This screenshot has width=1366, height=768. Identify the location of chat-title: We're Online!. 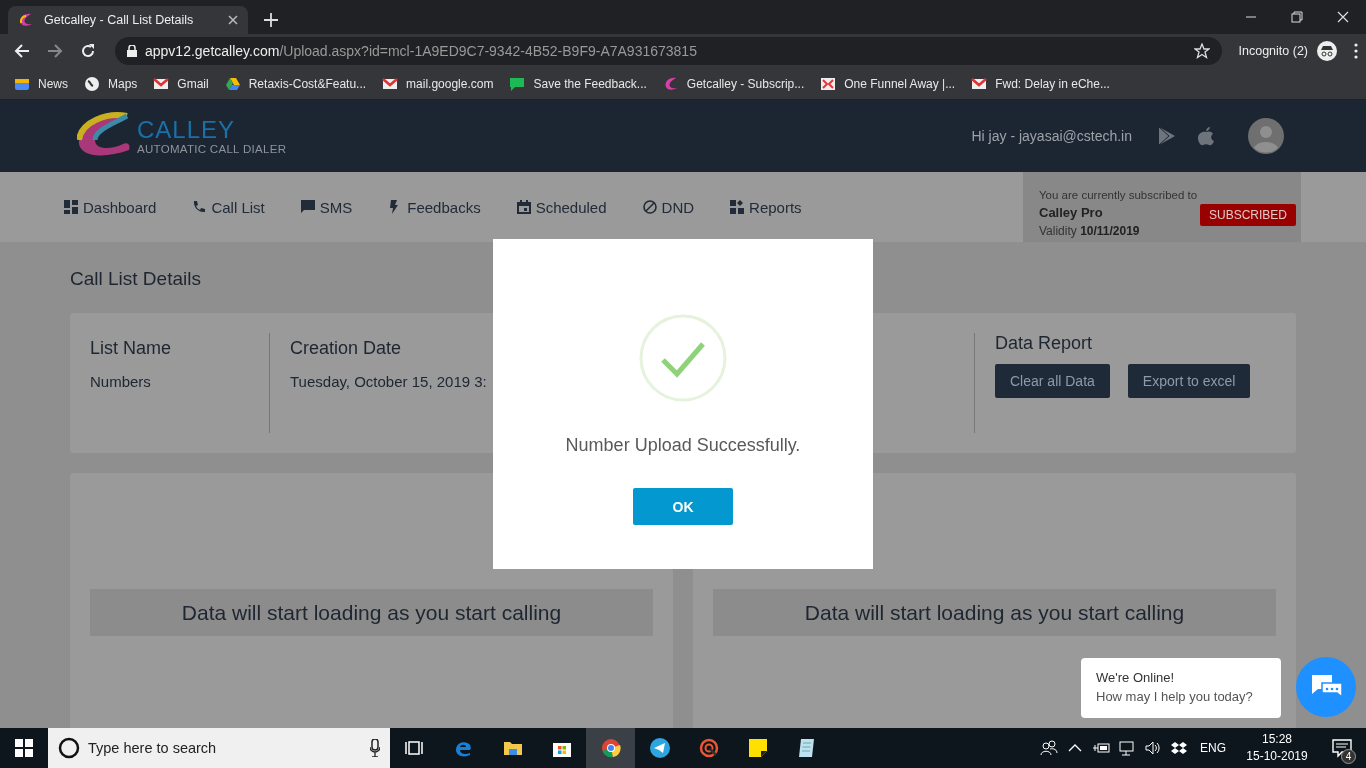
(1136, 677).